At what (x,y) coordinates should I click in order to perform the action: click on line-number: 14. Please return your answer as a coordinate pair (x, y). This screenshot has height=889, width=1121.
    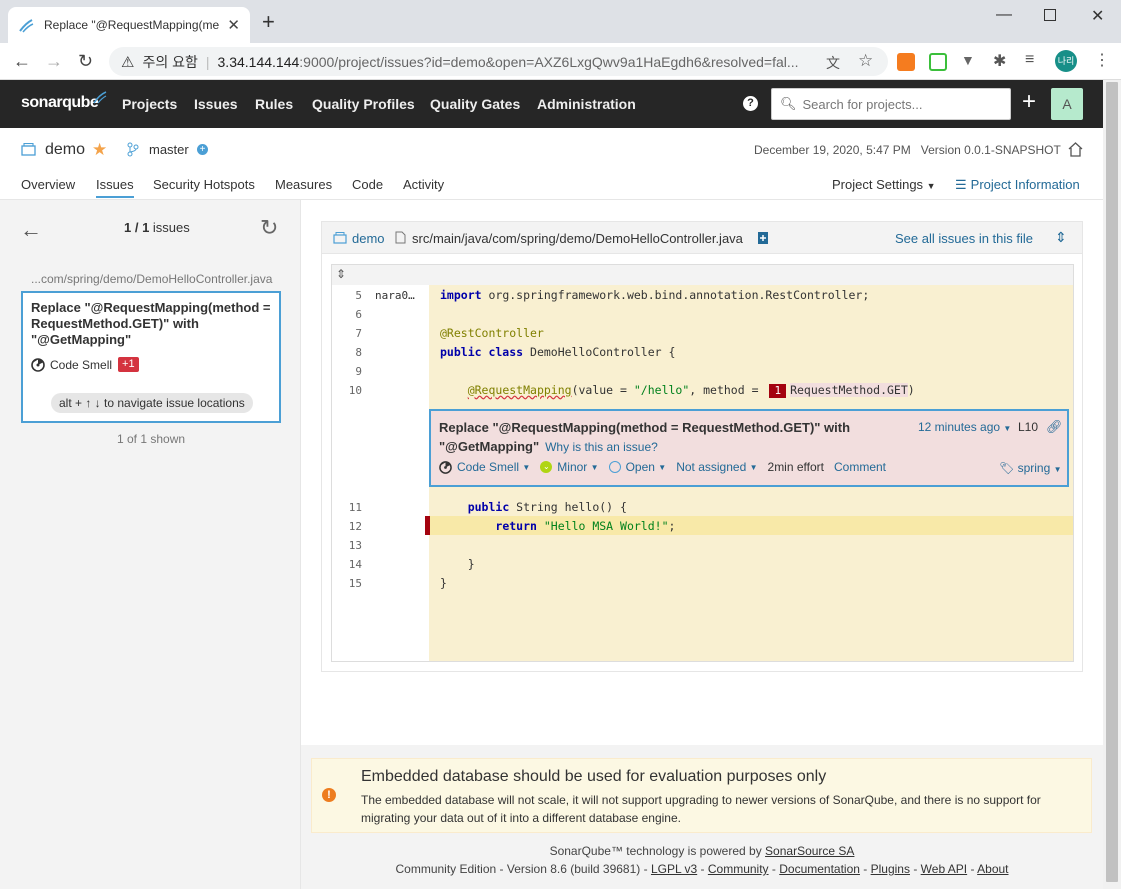
    Looking at the image, I should click on (347, 564).